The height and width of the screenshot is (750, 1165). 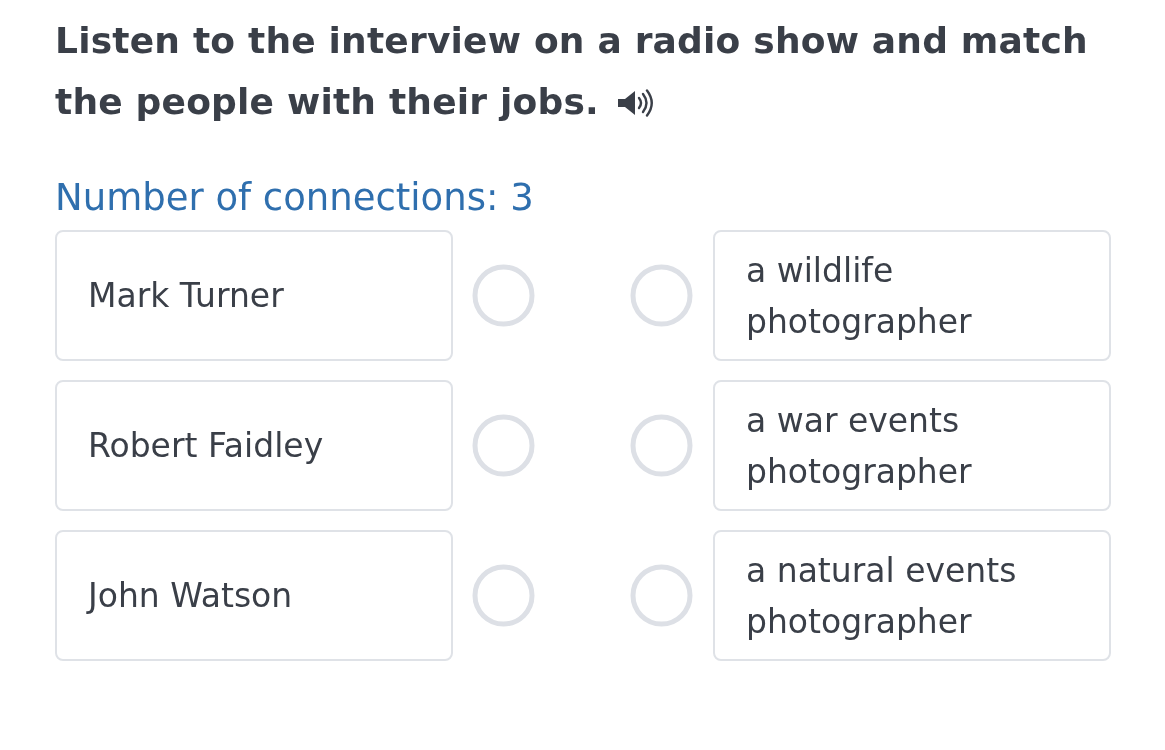 I want to click on job-card: a natural events photographer, so click(x=912, y=595).